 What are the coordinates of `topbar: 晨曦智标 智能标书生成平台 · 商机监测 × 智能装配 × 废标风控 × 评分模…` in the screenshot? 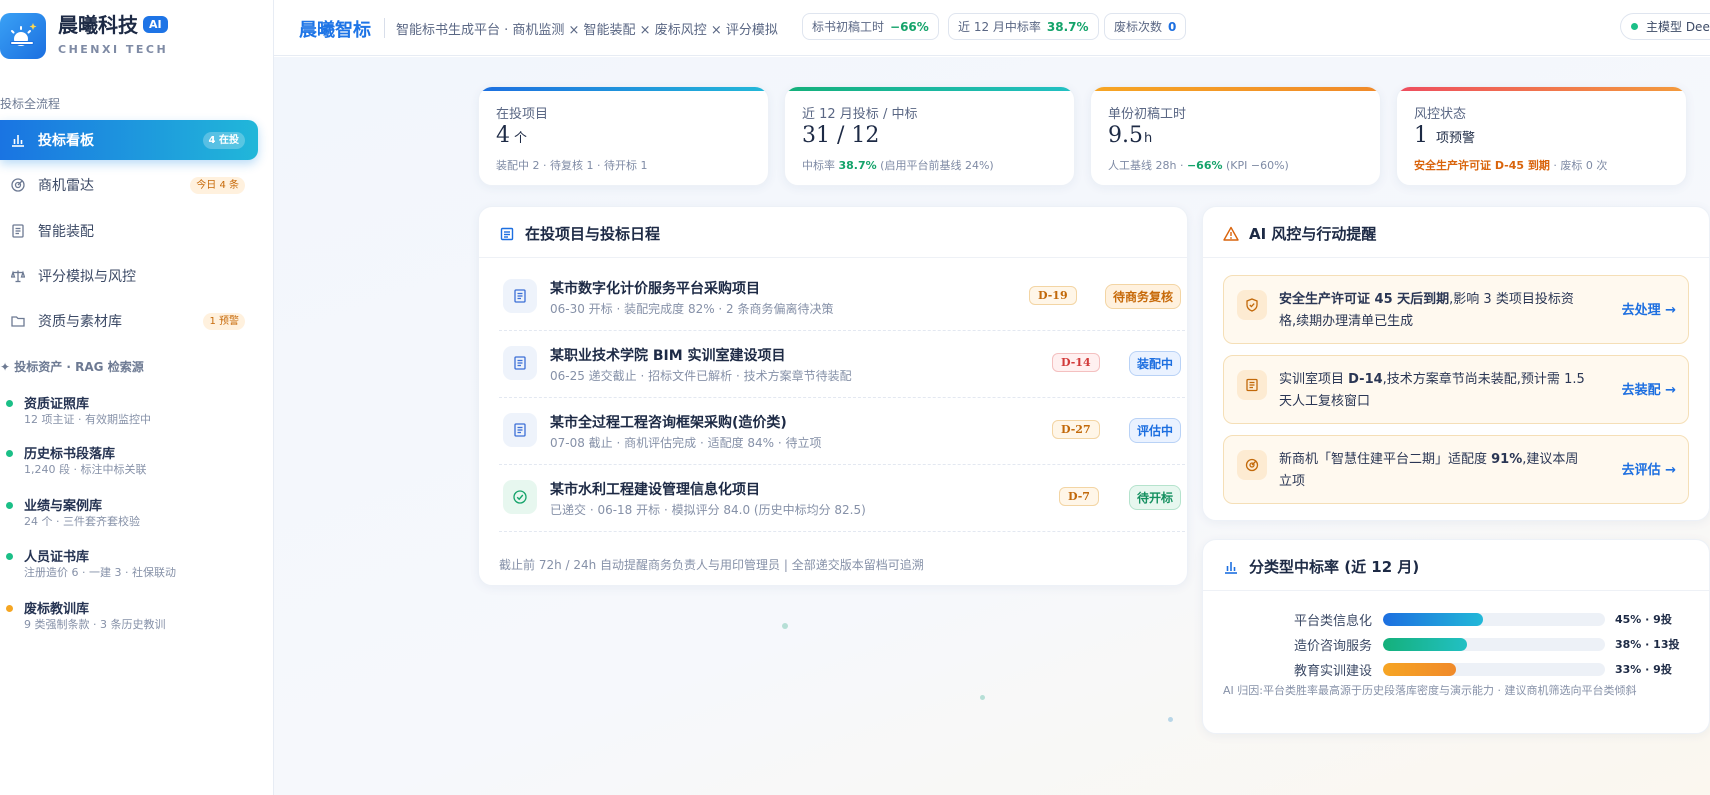 It's located at (992, 28).